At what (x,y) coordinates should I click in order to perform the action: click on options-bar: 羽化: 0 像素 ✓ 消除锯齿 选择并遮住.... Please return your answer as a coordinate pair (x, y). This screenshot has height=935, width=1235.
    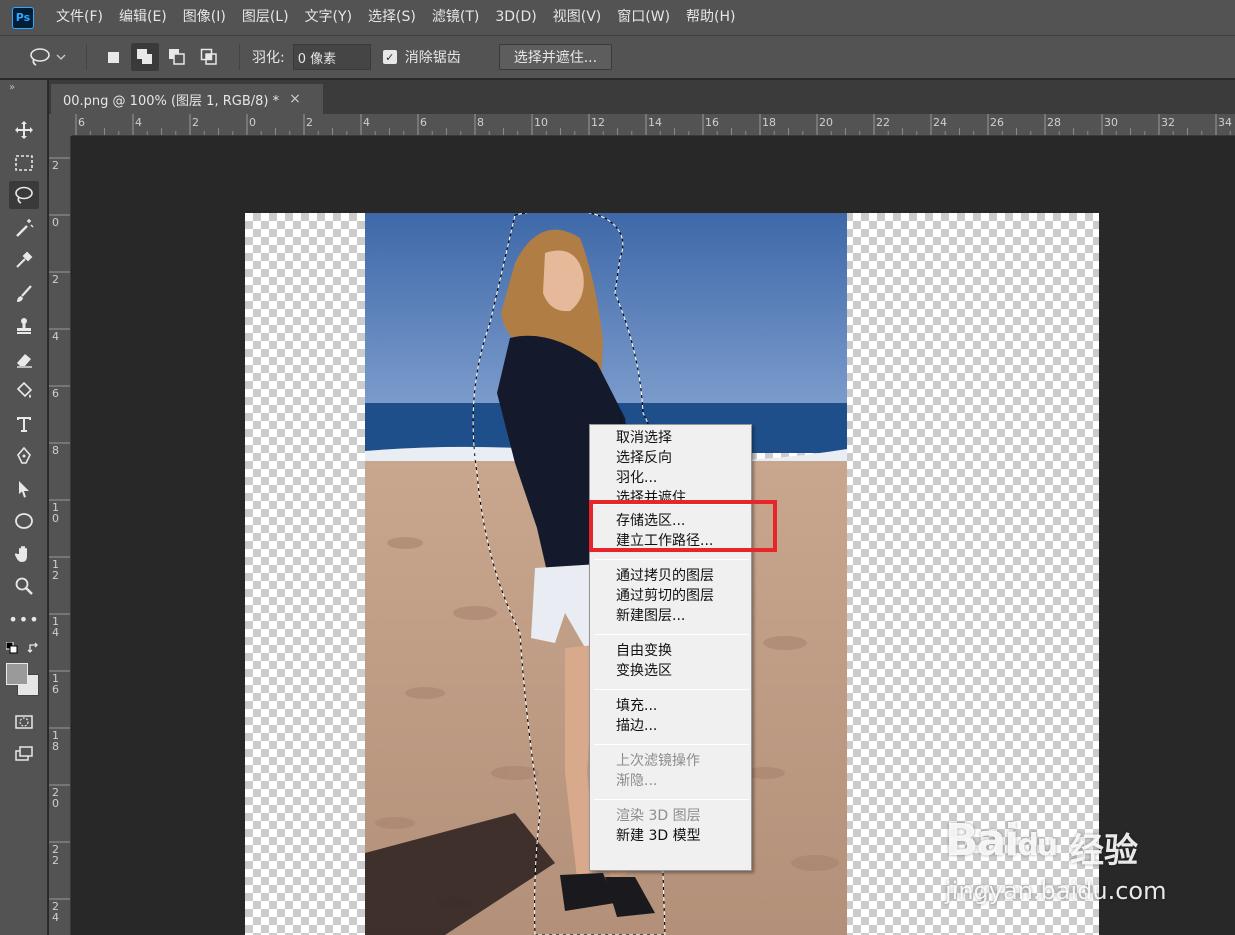
    Looking at the image, I should click on (617, 57).